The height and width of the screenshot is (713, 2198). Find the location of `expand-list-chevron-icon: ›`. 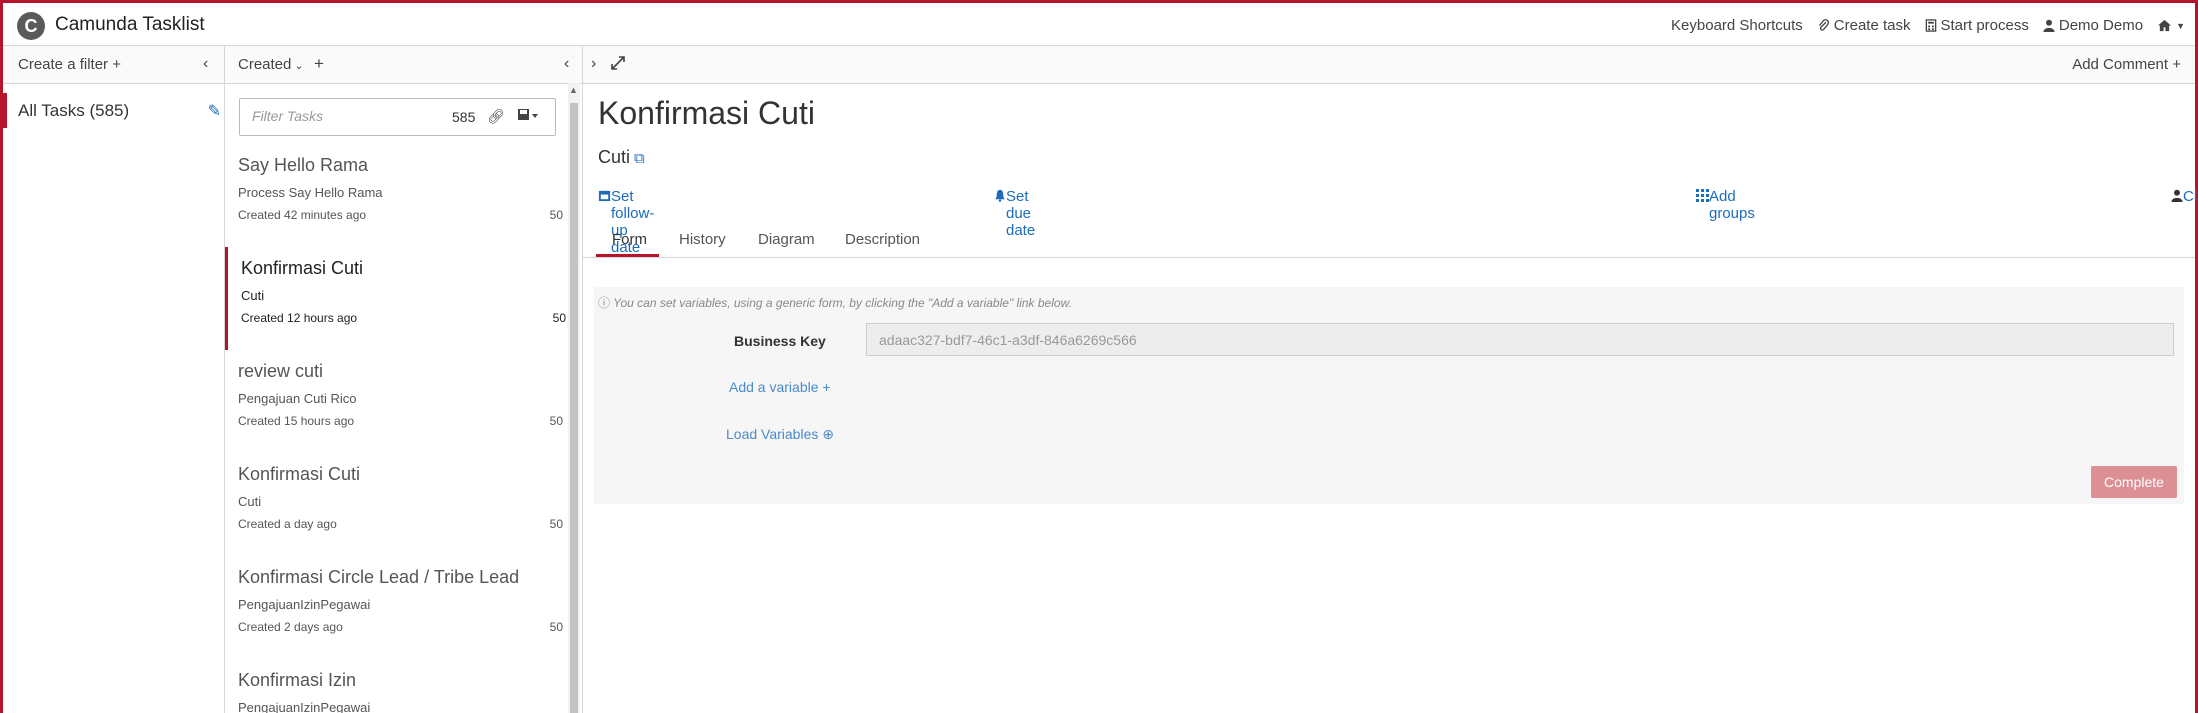

expand-list-chevron-icon: › is located at coordinates (593, 64).